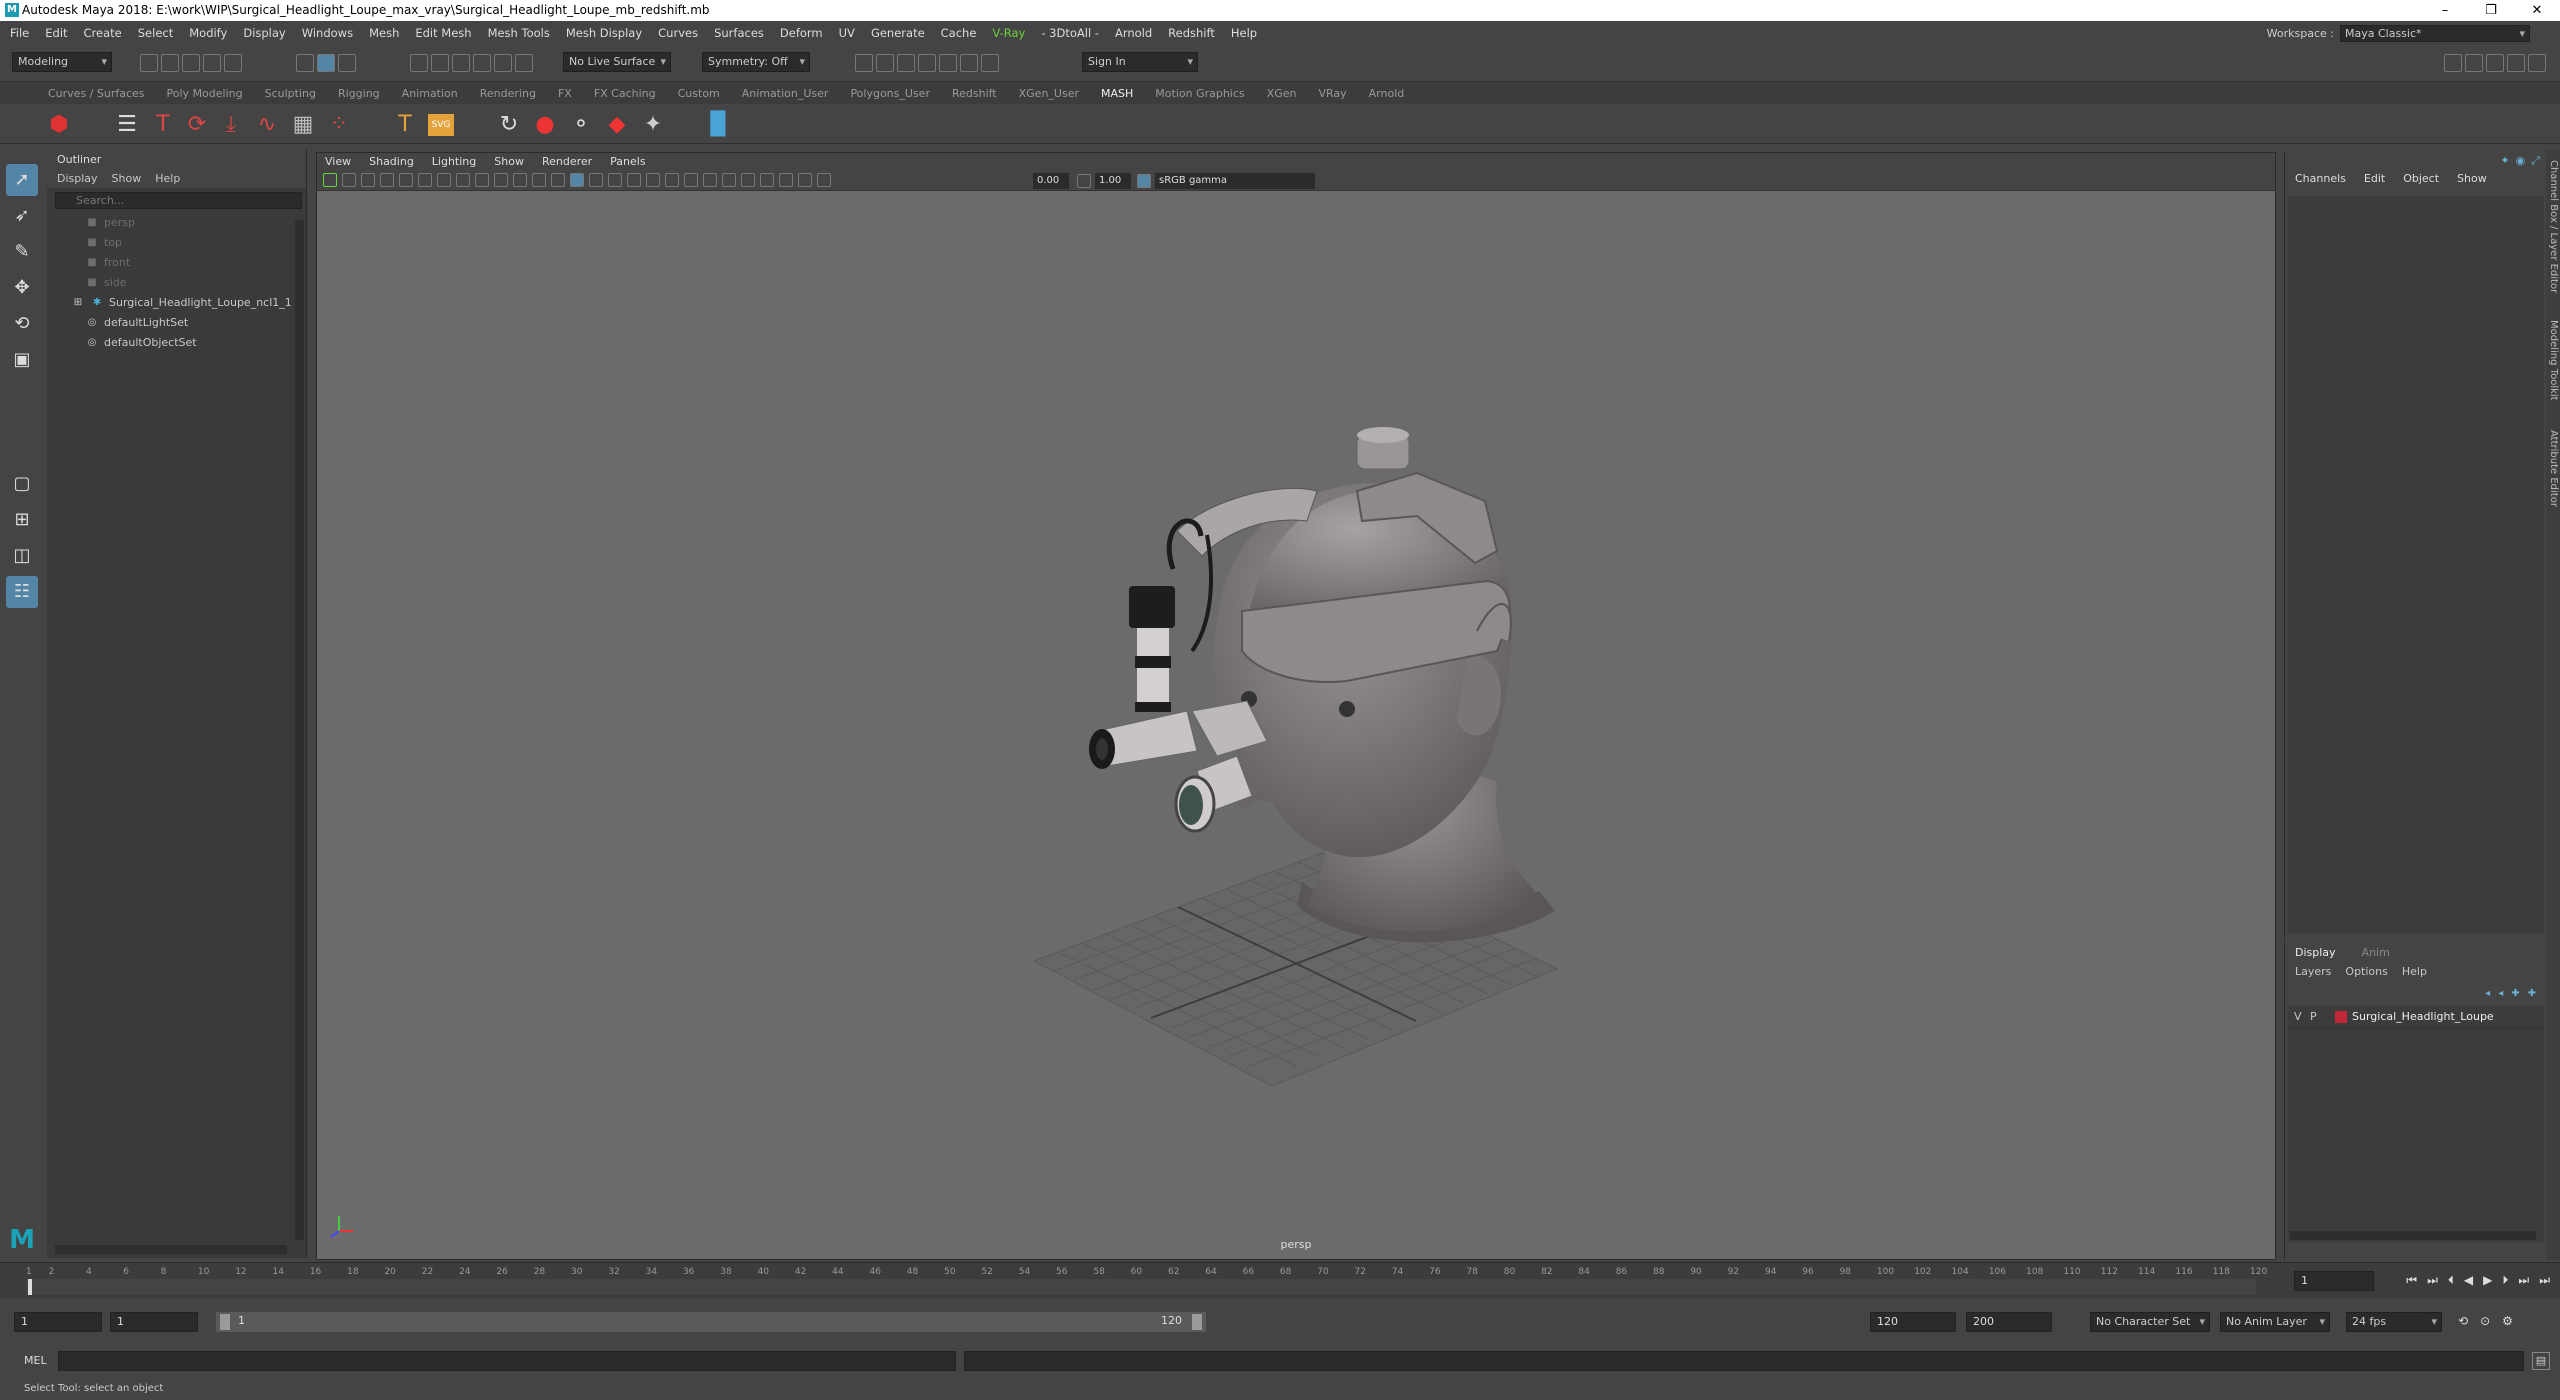  Describe the element at coordinates (2532, 993) in the screenshot. I see `new-layer-selected-icon: ✚` at that location.